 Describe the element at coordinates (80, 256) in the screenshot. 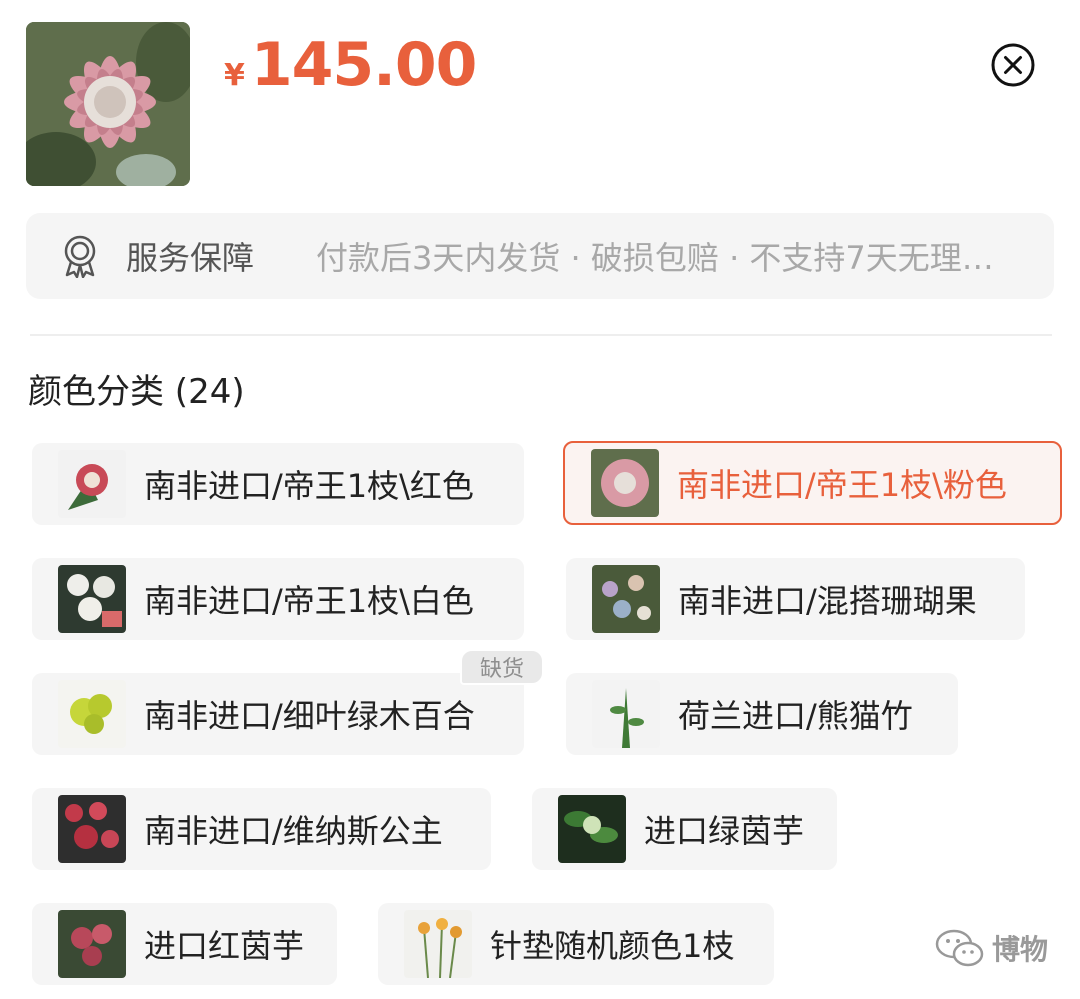

I see `badge-award-icon` at that location.